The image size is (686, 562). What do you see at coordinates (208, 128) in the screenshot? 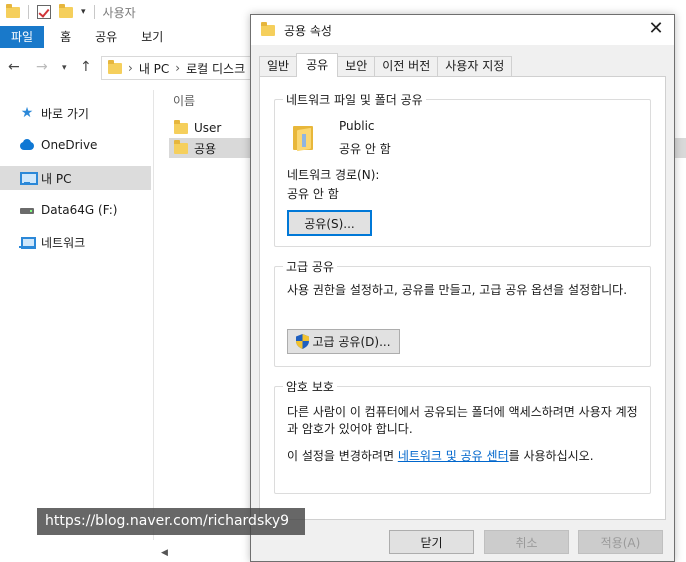
I see `file-name: User` at bounding box center [208, 128].